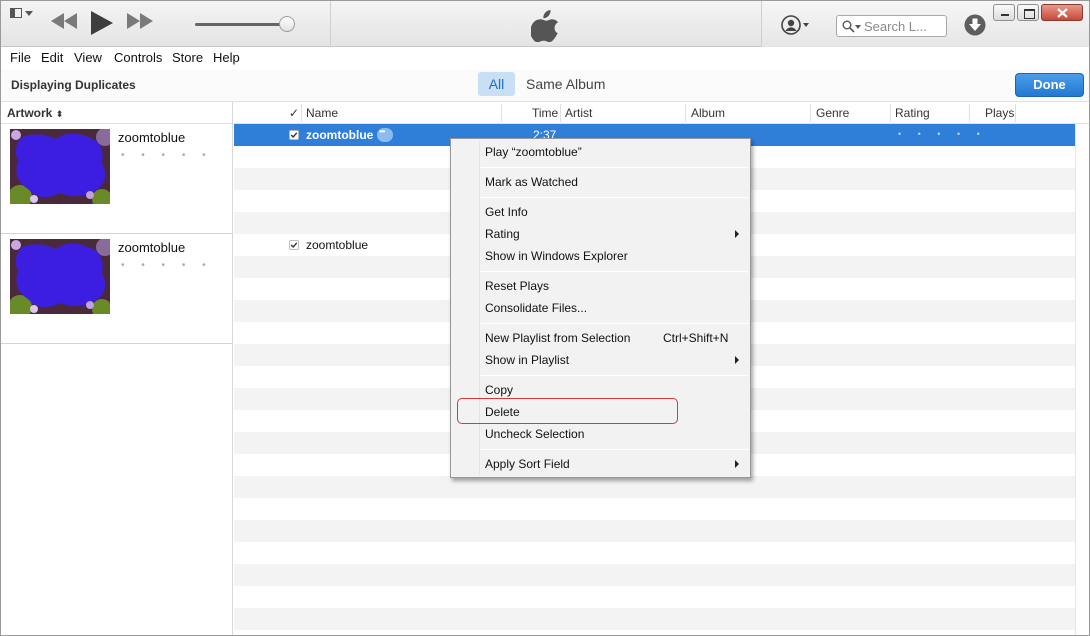  I want to click on menu-edit: Edit, so click(52, 57).